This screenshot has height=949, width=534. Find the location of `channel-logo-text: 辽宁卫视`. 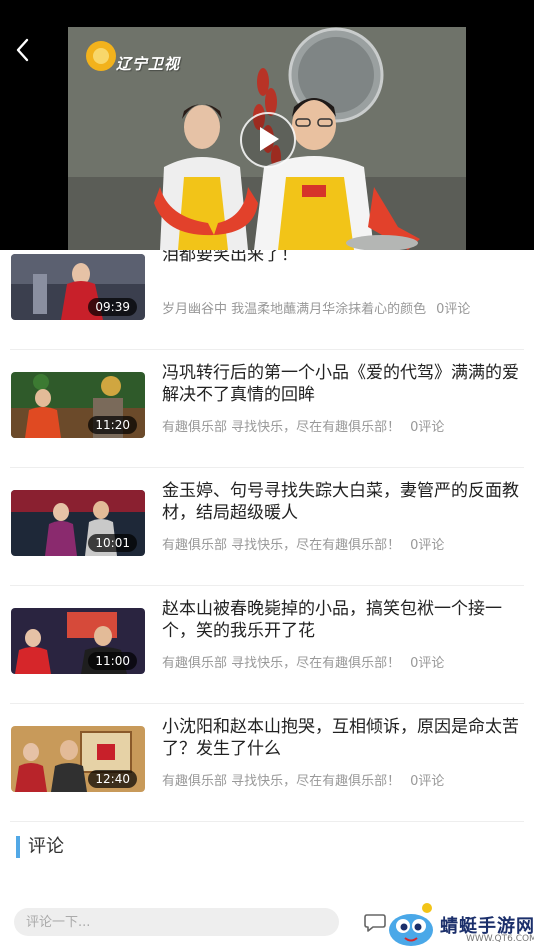

channel-logo-text: 辽宁卫视 is located at coordinates (148, 64).